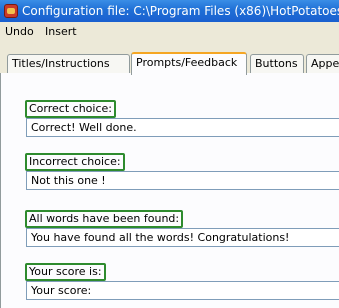 The image size is (339, 308). What do you see at coordinates (189, 63) in the screenshot?
I see `tab-prompts-feedback: Prompts/Feedback` at bounding box center [189, 63].